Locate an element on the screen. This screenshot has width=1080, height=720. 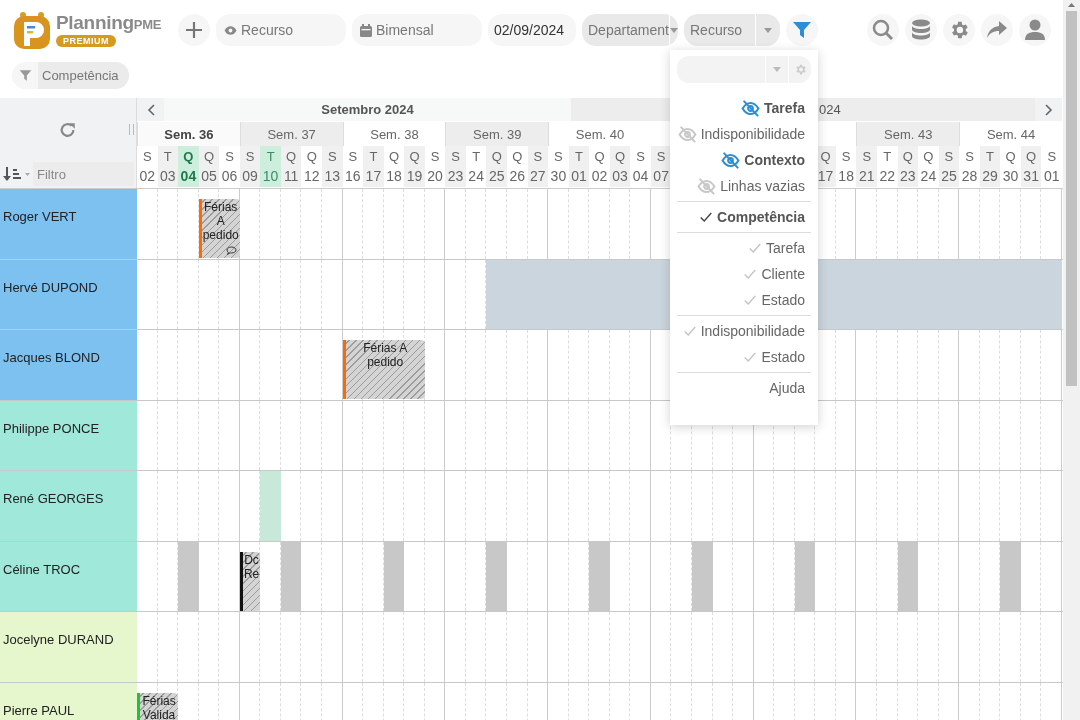
chevron-left-icon is located at coordinates (150, 109).